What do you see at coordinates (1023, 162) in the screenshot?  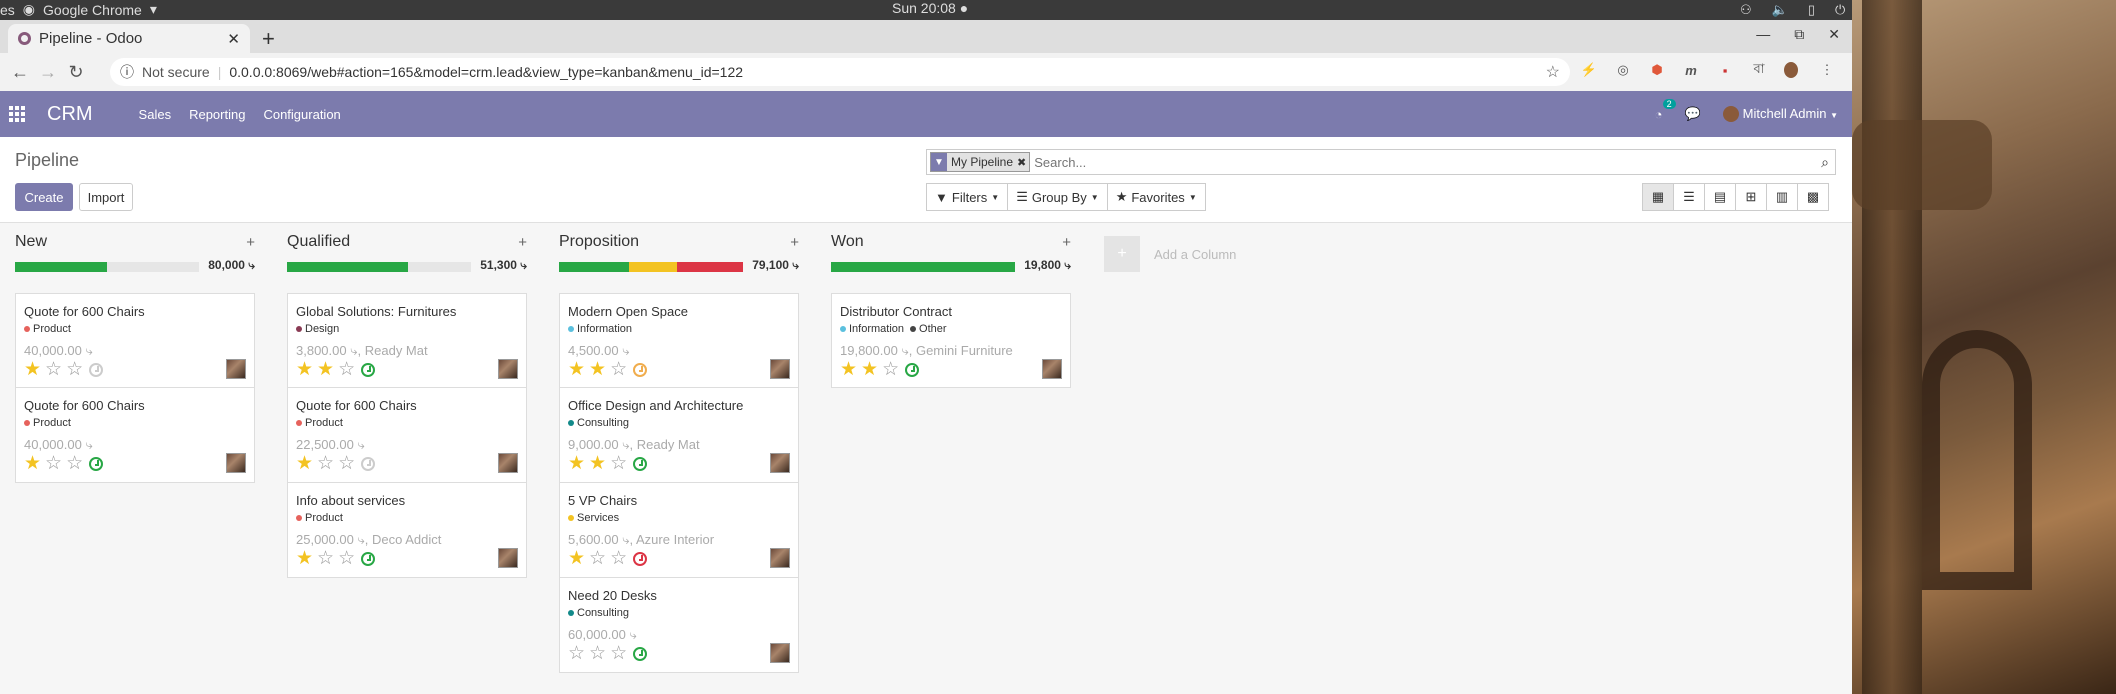 I see `remove-facet-icon: ✖` at bounding box center [1023, 162].